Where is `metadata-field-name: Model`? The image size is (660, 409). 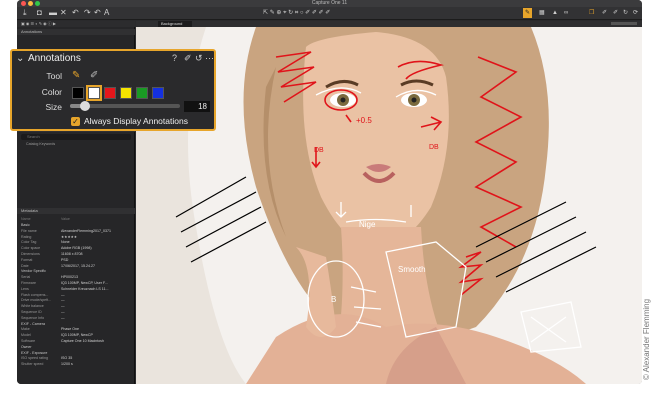 metadata-field-name: Model is located at coordinates (26, 335).